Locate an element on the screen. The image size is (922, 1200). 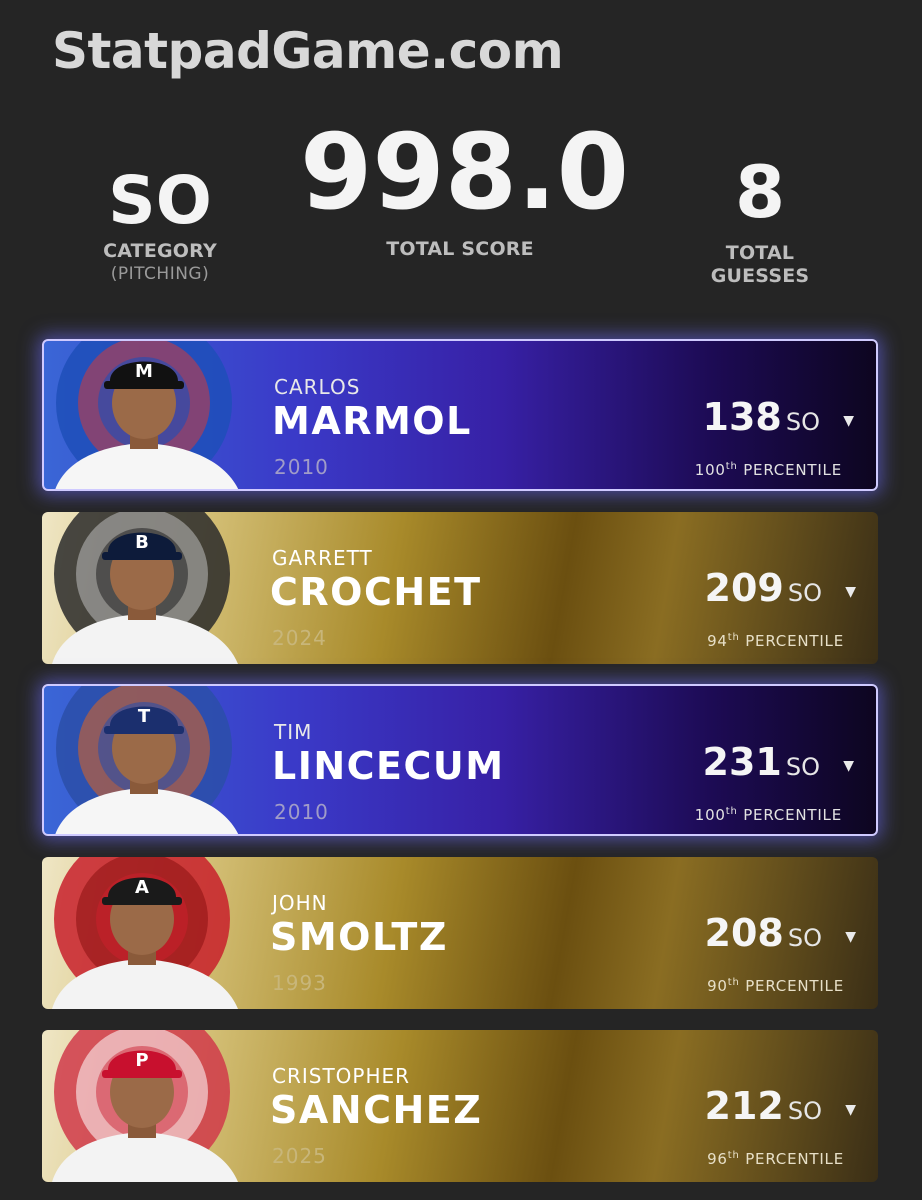
total-guesses-label-line2: GUESSES is located at coordinates (760, 275).